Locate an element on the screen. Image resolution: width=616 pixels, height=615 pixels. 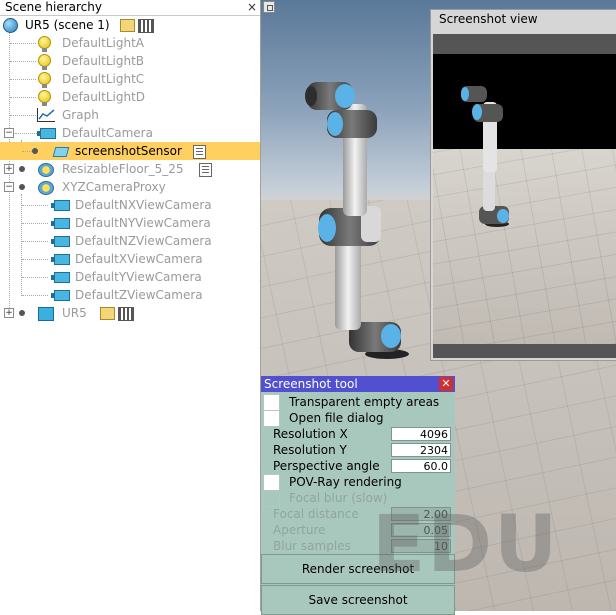
focal-distance-field: 2.00 is located at coordinates (421, 514).